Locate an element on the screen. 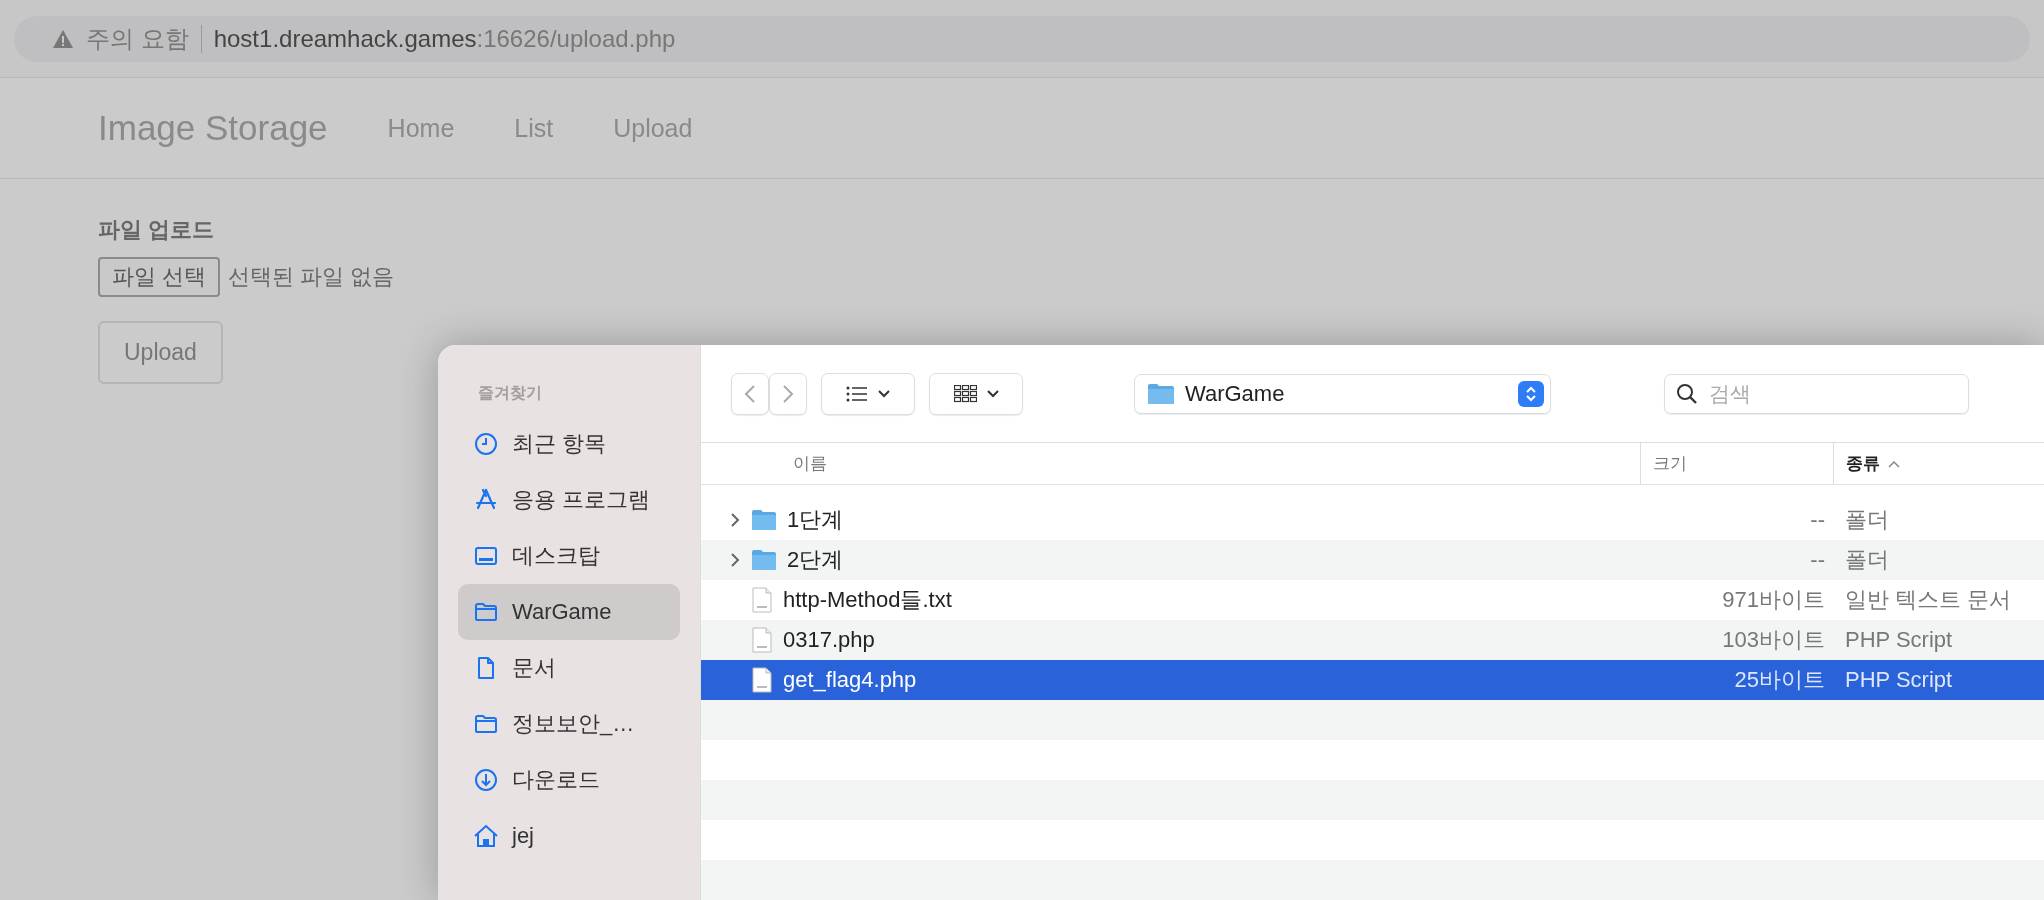 The image size is (2044, 900). column-header: 크기 is located at coordinates (1736, 463).